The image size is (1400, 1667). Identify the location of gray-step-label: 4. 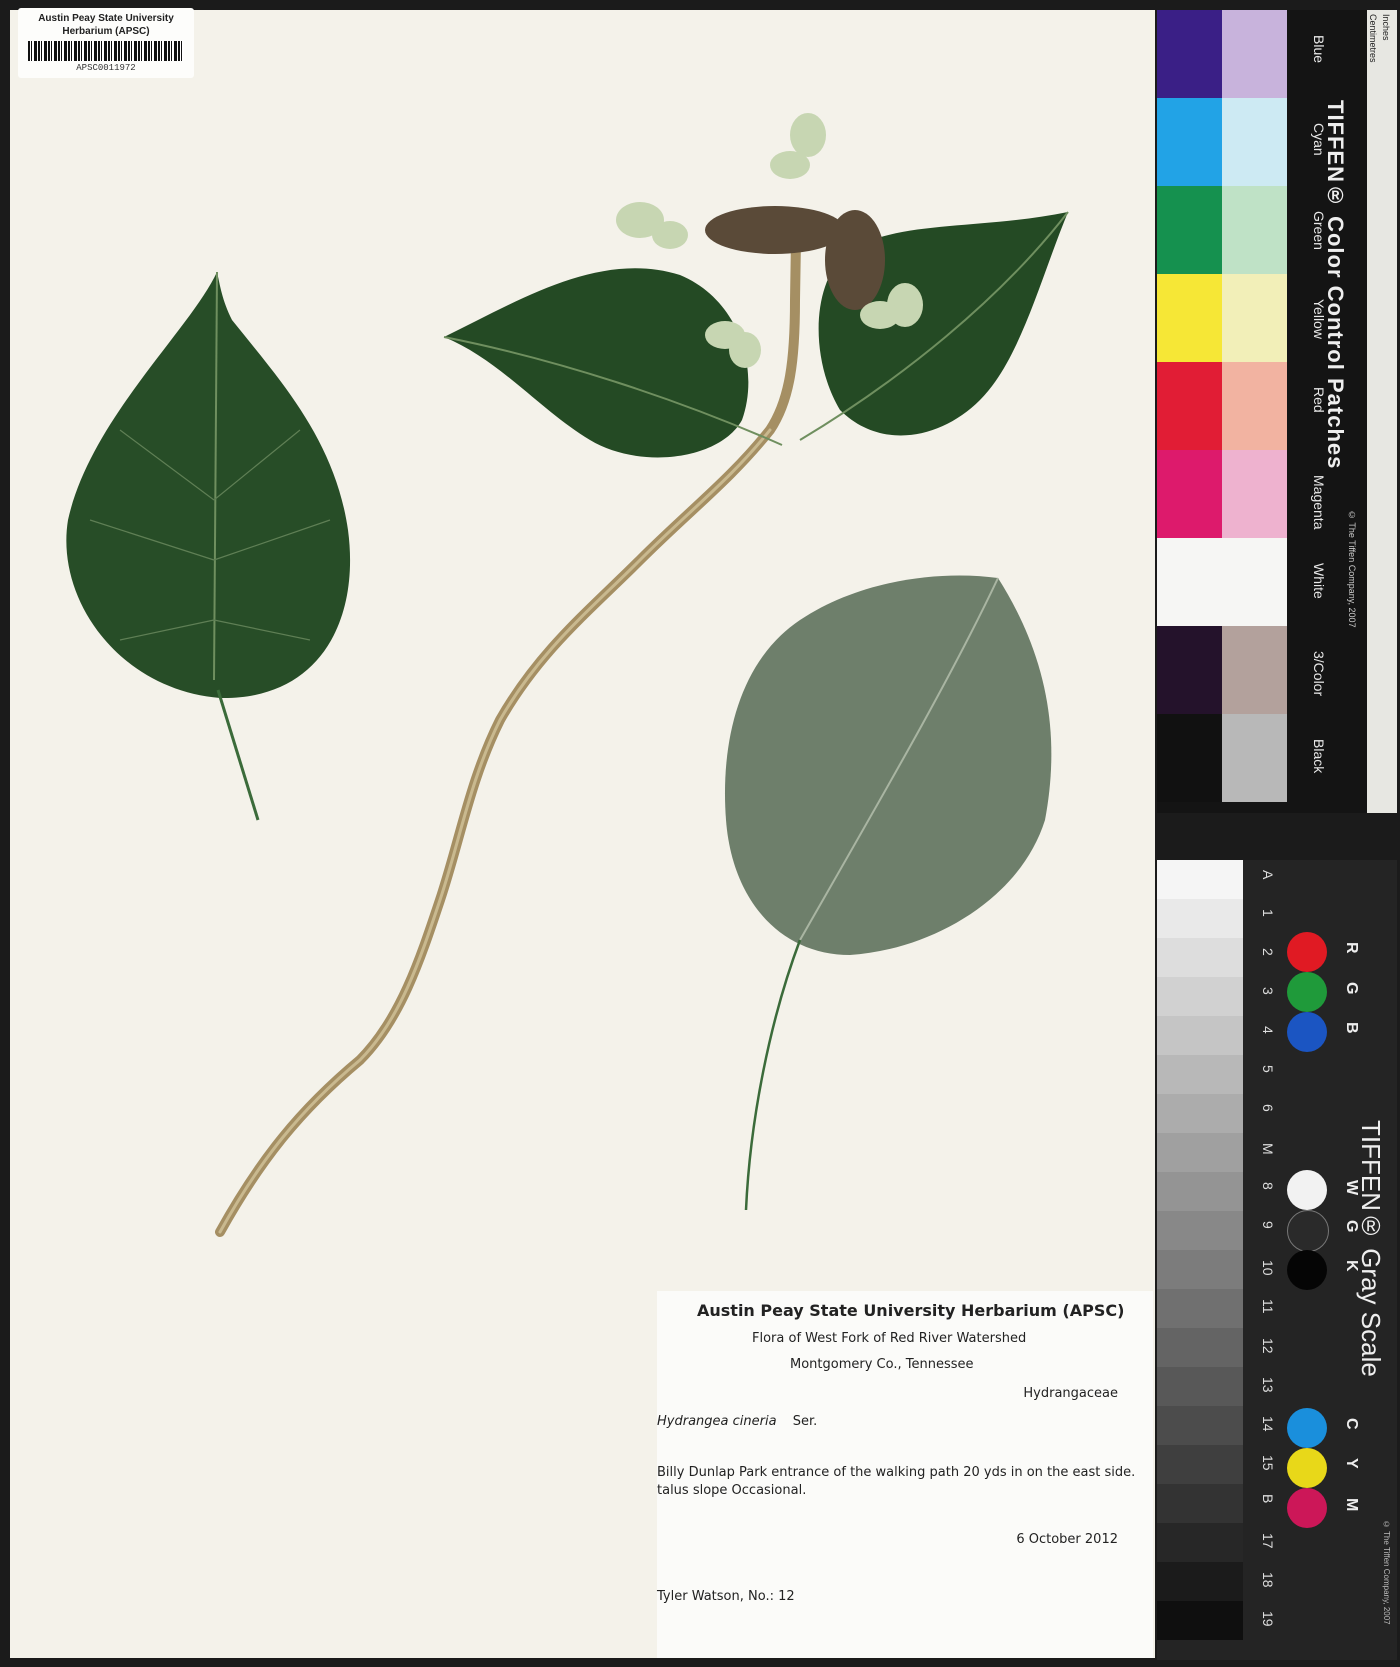
(1268, 1030).